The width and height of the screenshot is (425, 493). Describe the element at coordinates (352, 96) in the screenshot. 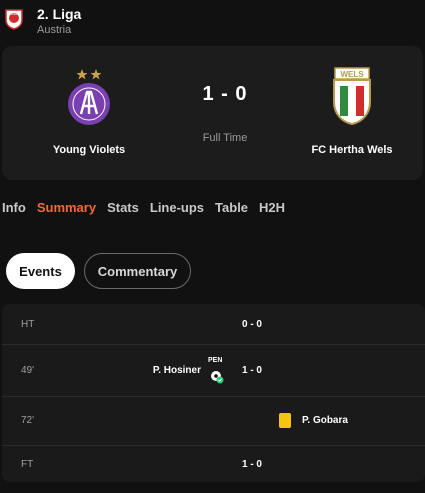

I see `fc-hertha-wels-crest-icon: WELS` at that location.